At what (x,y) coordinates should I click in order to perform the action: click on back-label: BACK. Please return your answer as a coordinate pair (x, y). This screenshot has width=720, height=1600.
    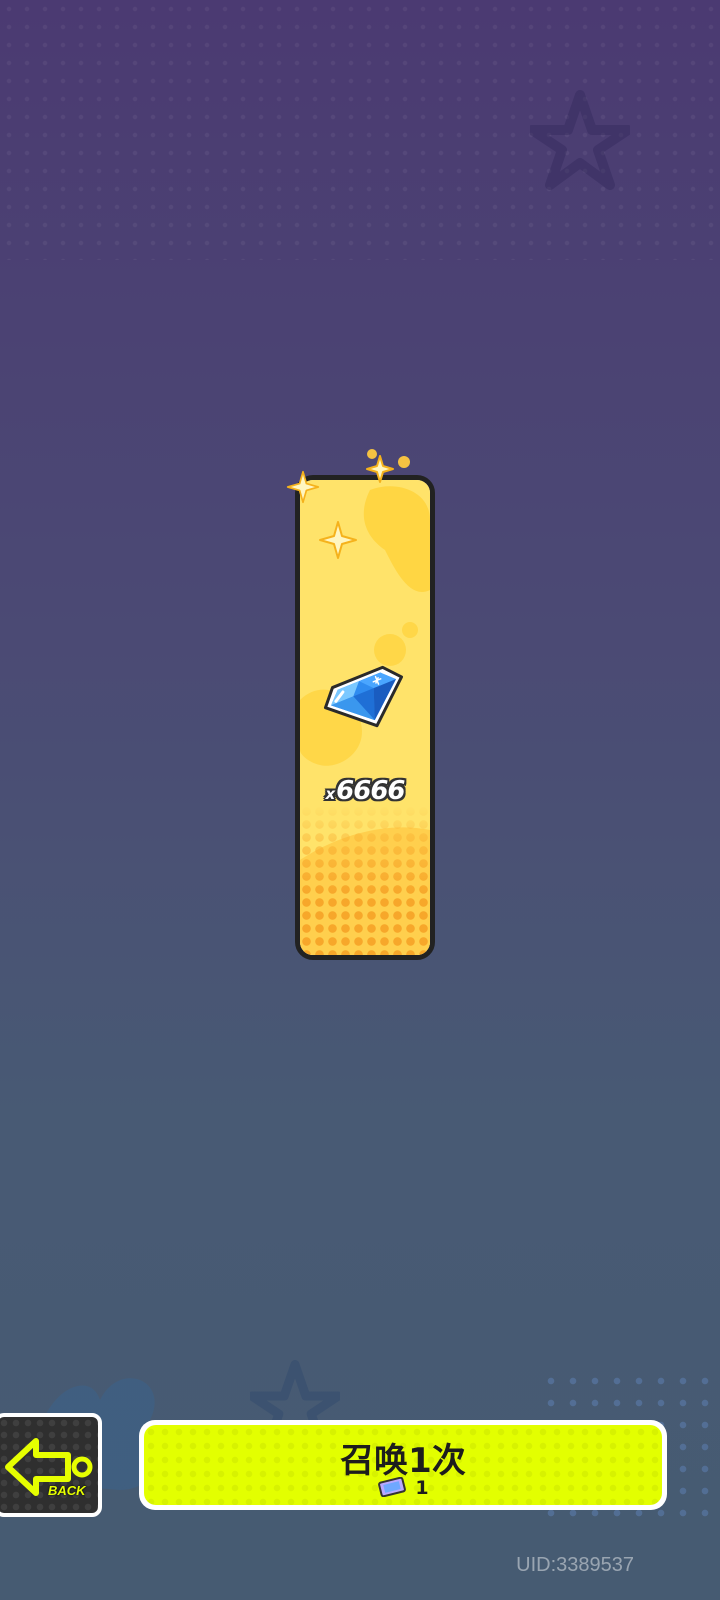
    Looking at the image, I should click on (67, 1490).